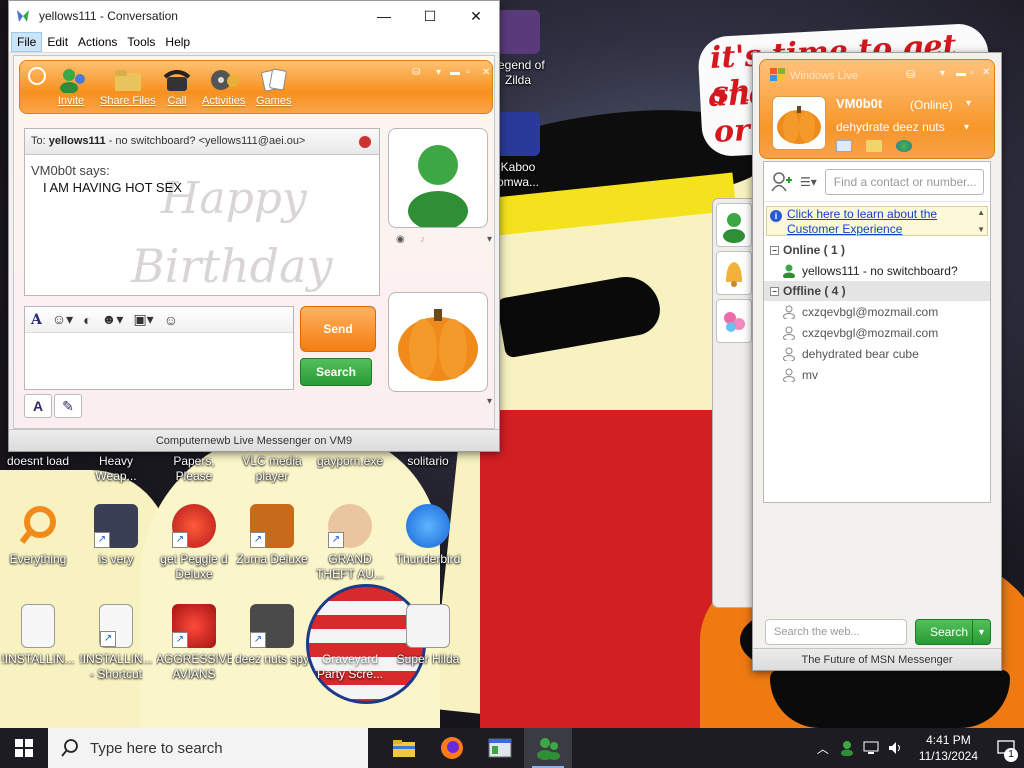  Describe the element at coordinates (877, 291) in the screenshot. I see `offline-group-header: − Offline ( 4 )` at that location.